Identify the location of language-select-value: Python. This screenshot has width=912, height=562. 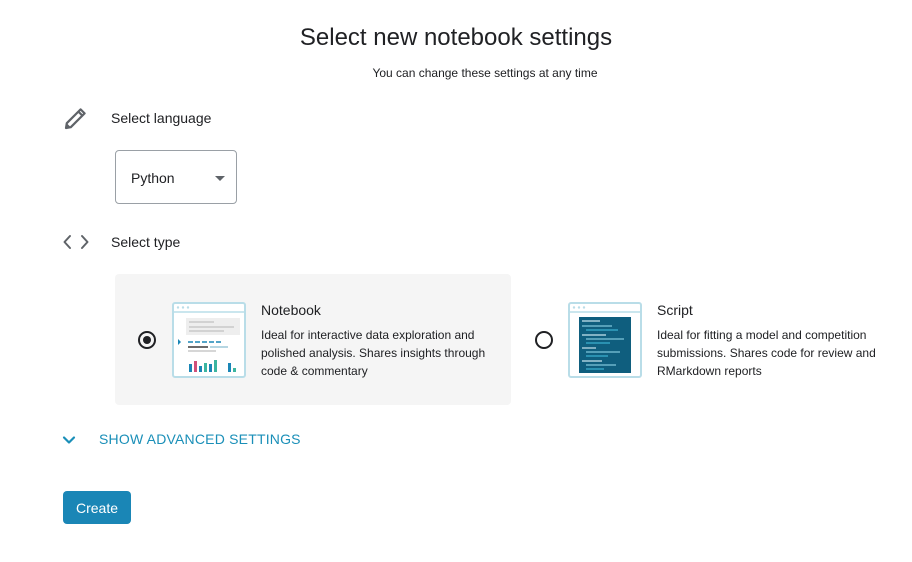
(153, 178).